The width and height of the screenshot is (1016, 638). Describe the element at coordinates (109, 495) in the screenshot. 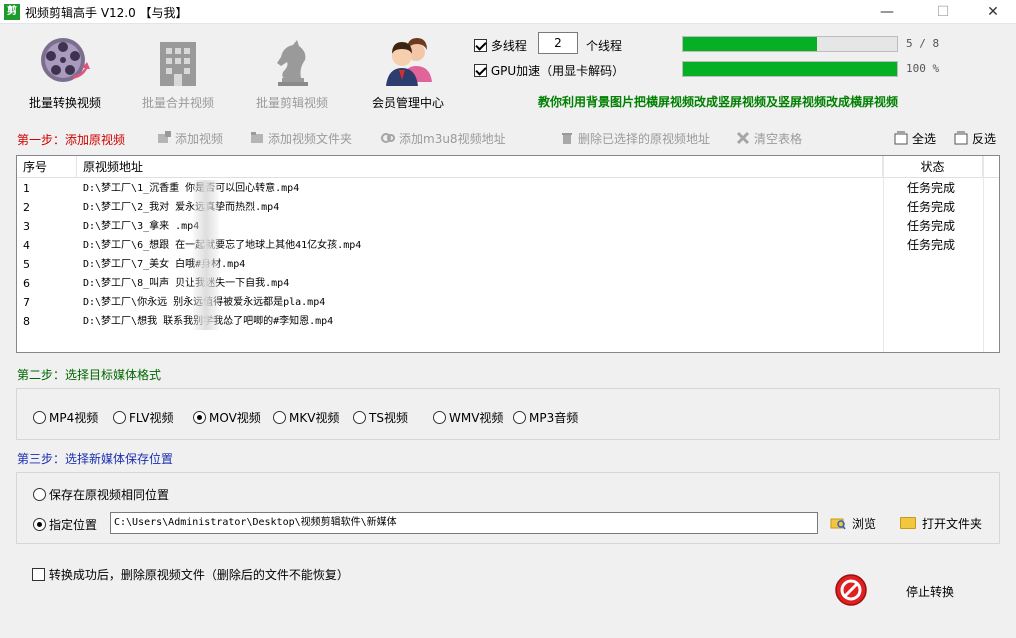

I see `same-location-label: 保存在原视频相同位置` at that location.